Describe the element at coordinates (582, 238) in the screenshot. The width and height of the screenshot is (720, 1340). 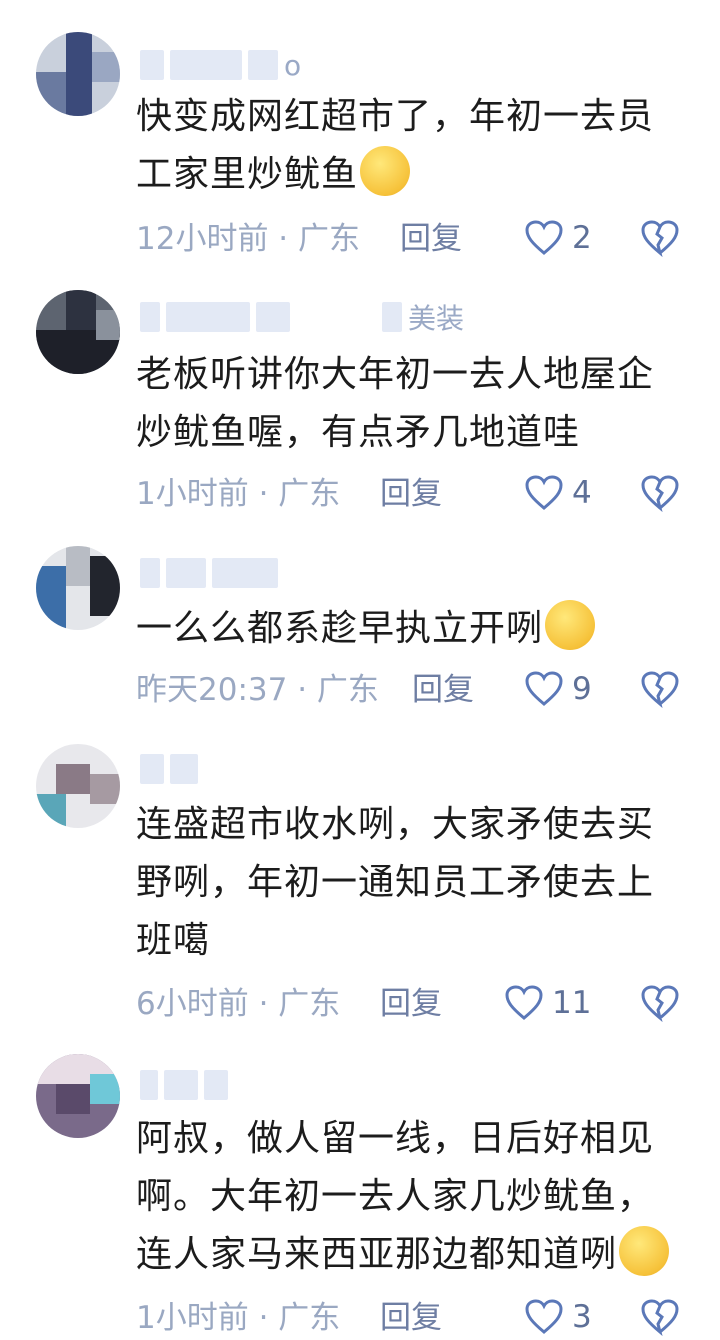
I see `like-count: 2` at that location.